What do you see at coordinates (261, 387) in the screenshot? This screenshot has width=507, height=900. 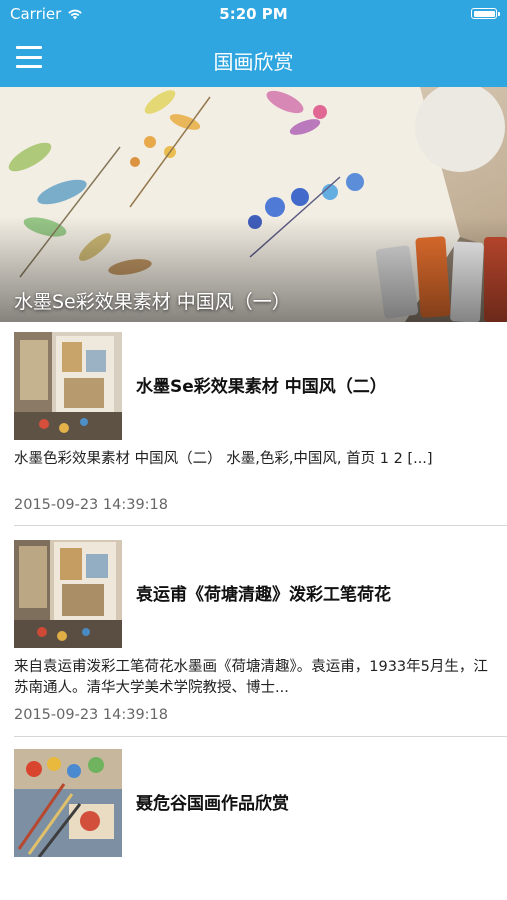 I see `article-title: 水墨Se彩效果素材 中国风（二）` at bounding box center [261, 387].